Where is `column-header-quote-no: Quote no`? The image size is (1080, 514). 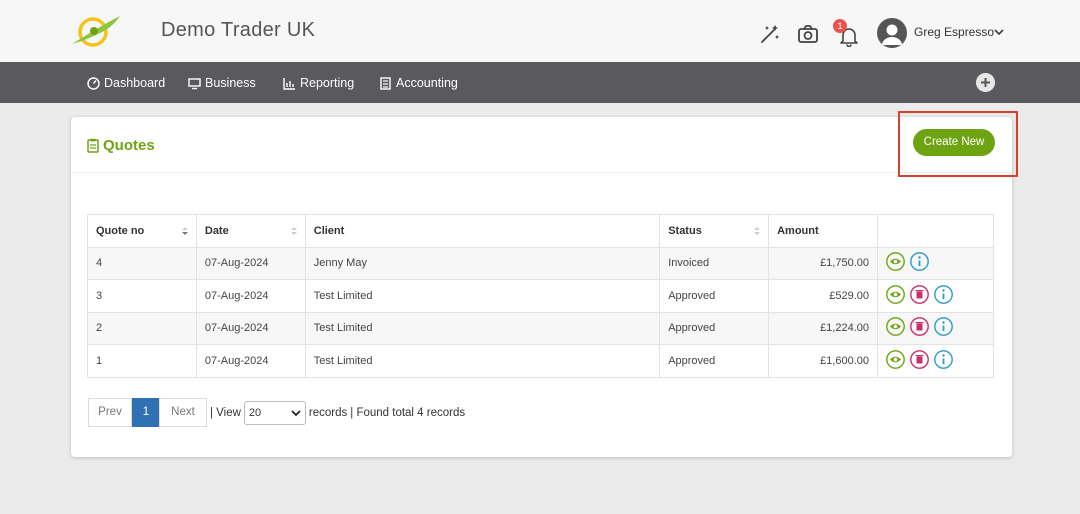
column-header-quote-no: Quote no is located at coordinates (142, 231).